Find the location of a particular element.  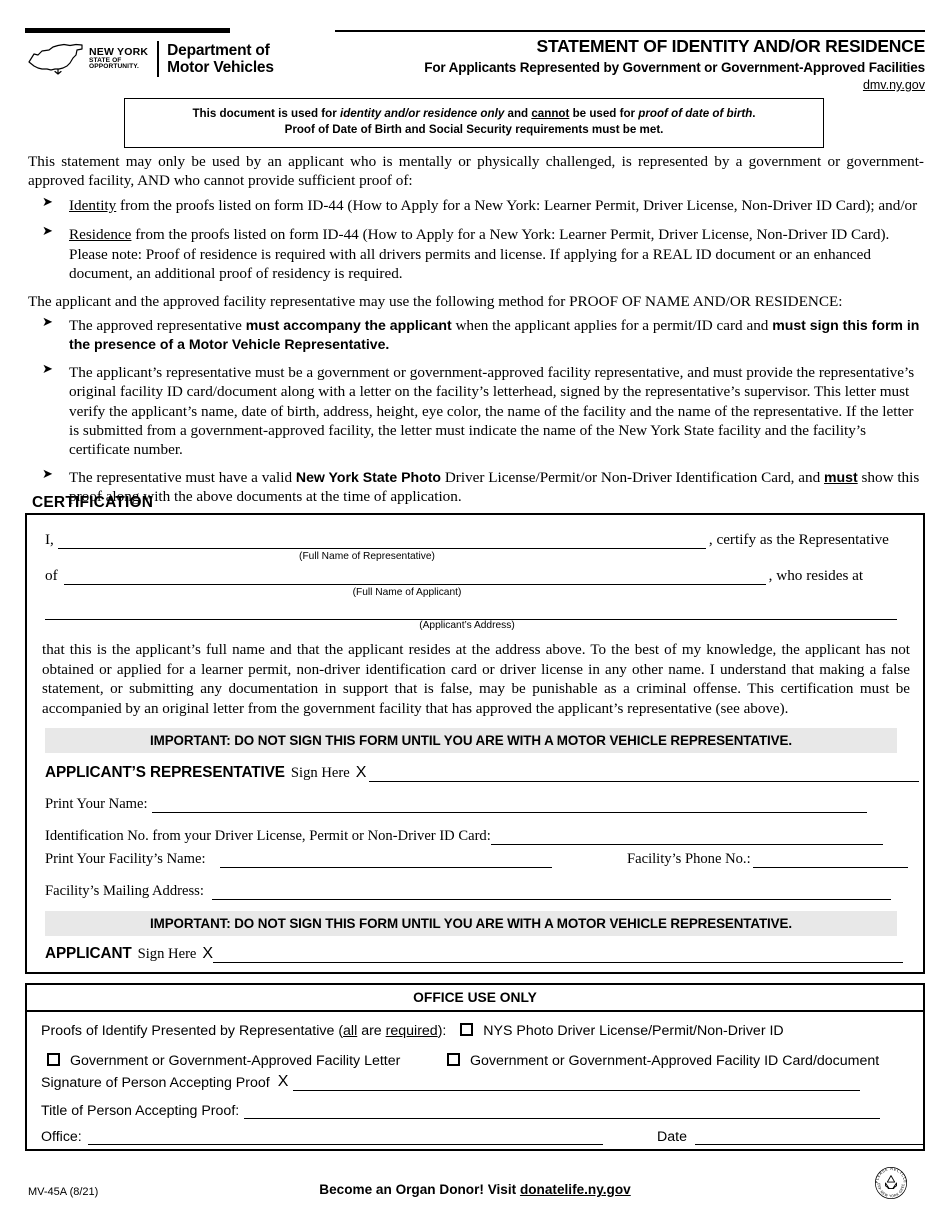

accepting-signature-input is located at coordinates (577, 1083).